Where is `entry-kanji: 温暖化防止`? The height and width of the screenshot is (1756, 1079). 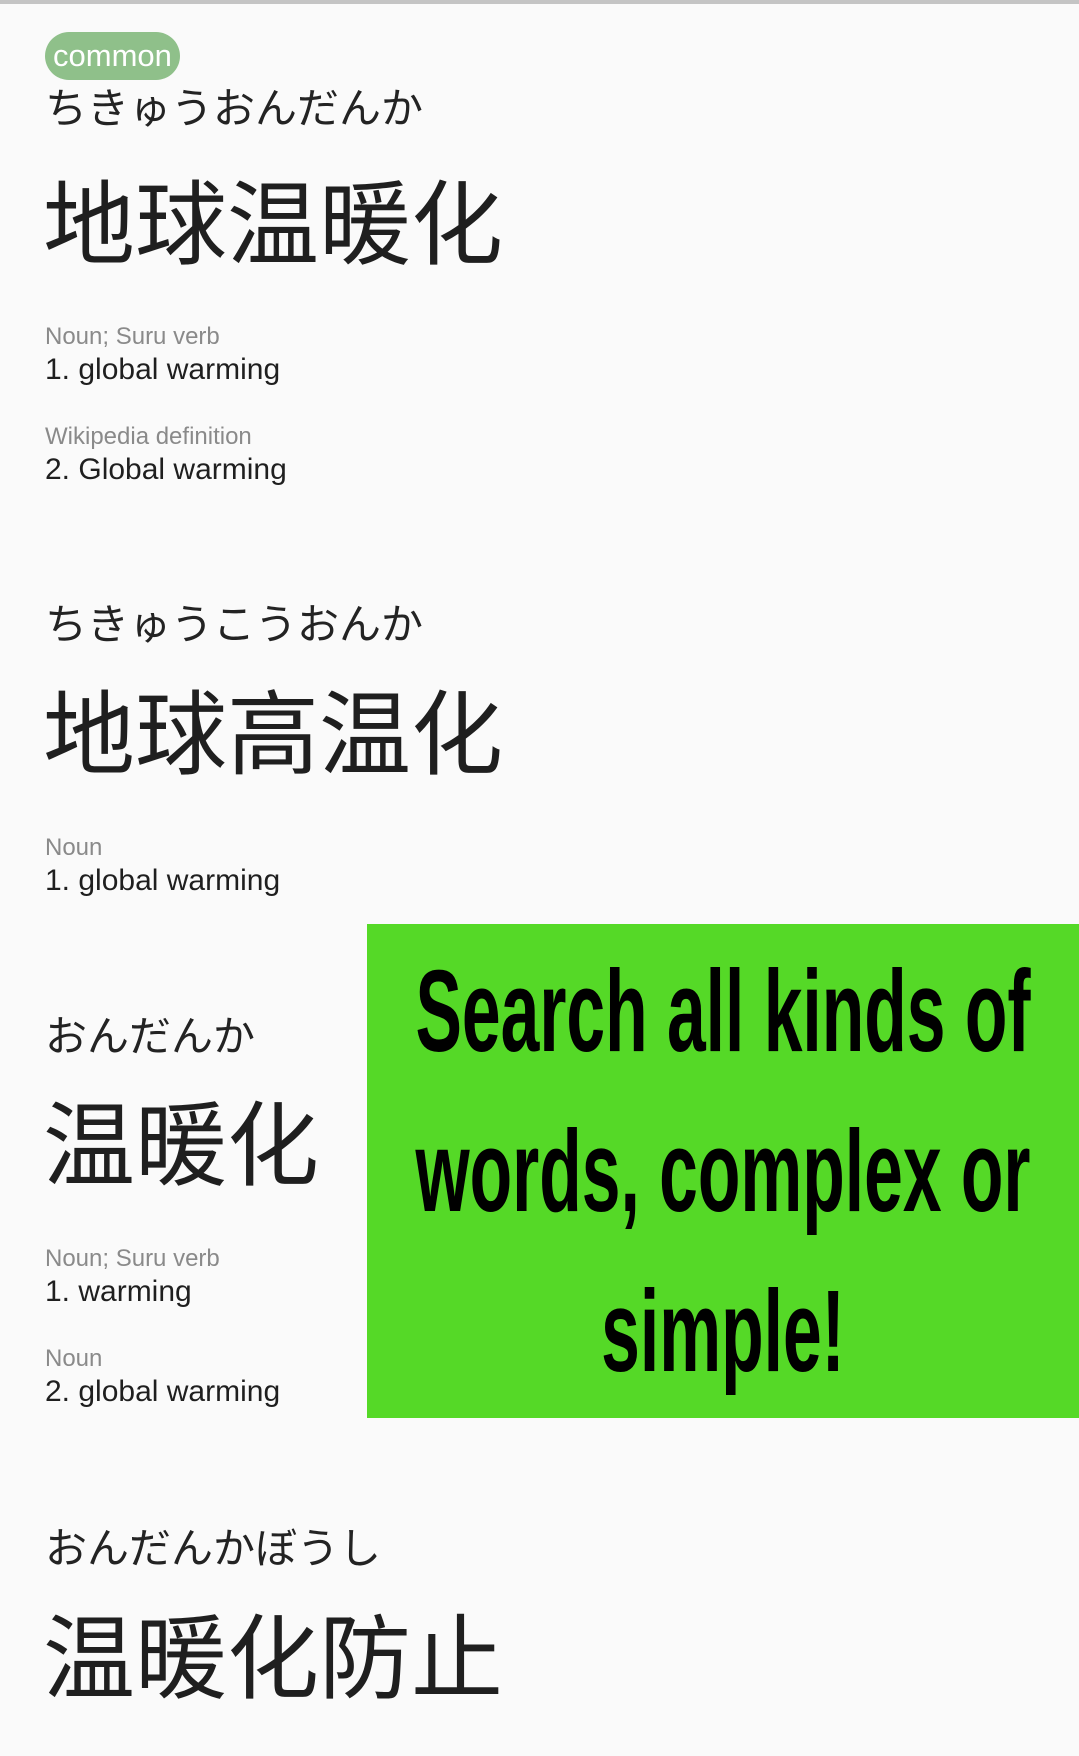
entry-kanji: 温暖化防止 is located at coordinates (273, 1659).